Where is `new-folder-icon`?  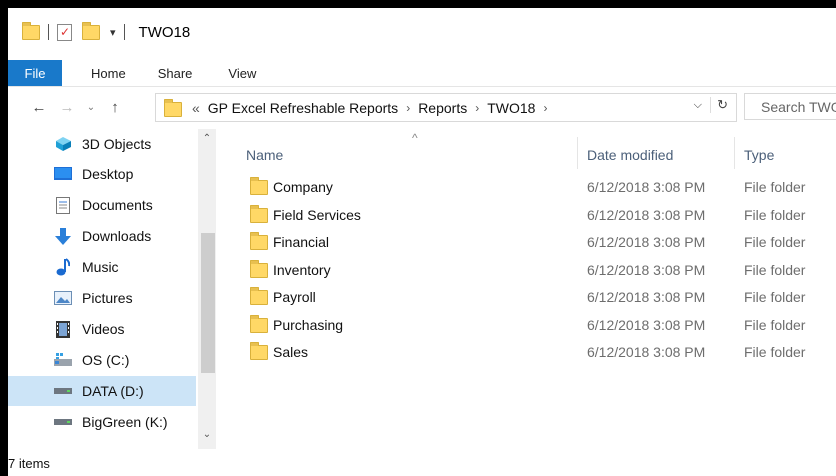
new-folder-icon is located at coordinates (91, 30).